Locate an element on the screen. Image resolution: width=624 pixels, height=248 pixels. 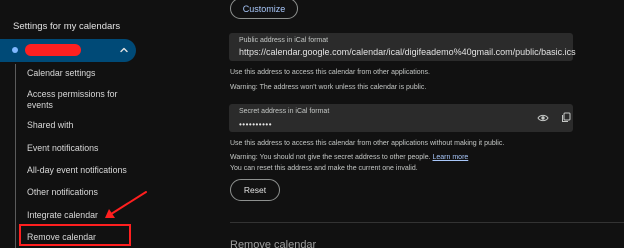
sidebar-heading: Settings for my calendars is located at coordinates (67, 26).